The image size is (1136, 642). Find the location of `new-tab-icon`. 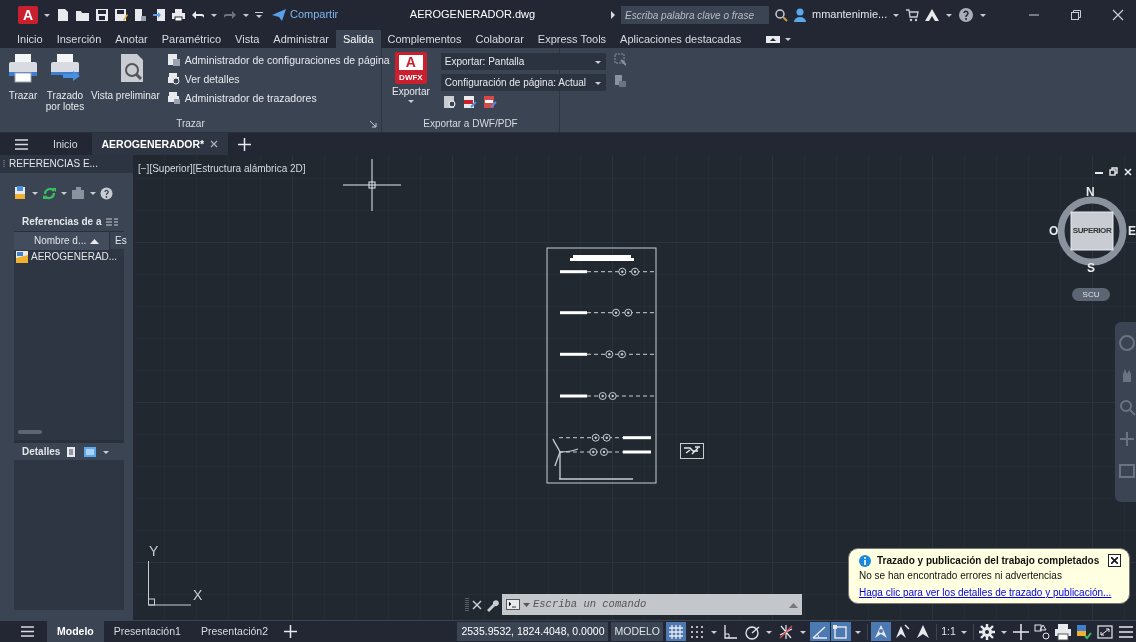

new-tab-icon is located at coordinates (245, 144).